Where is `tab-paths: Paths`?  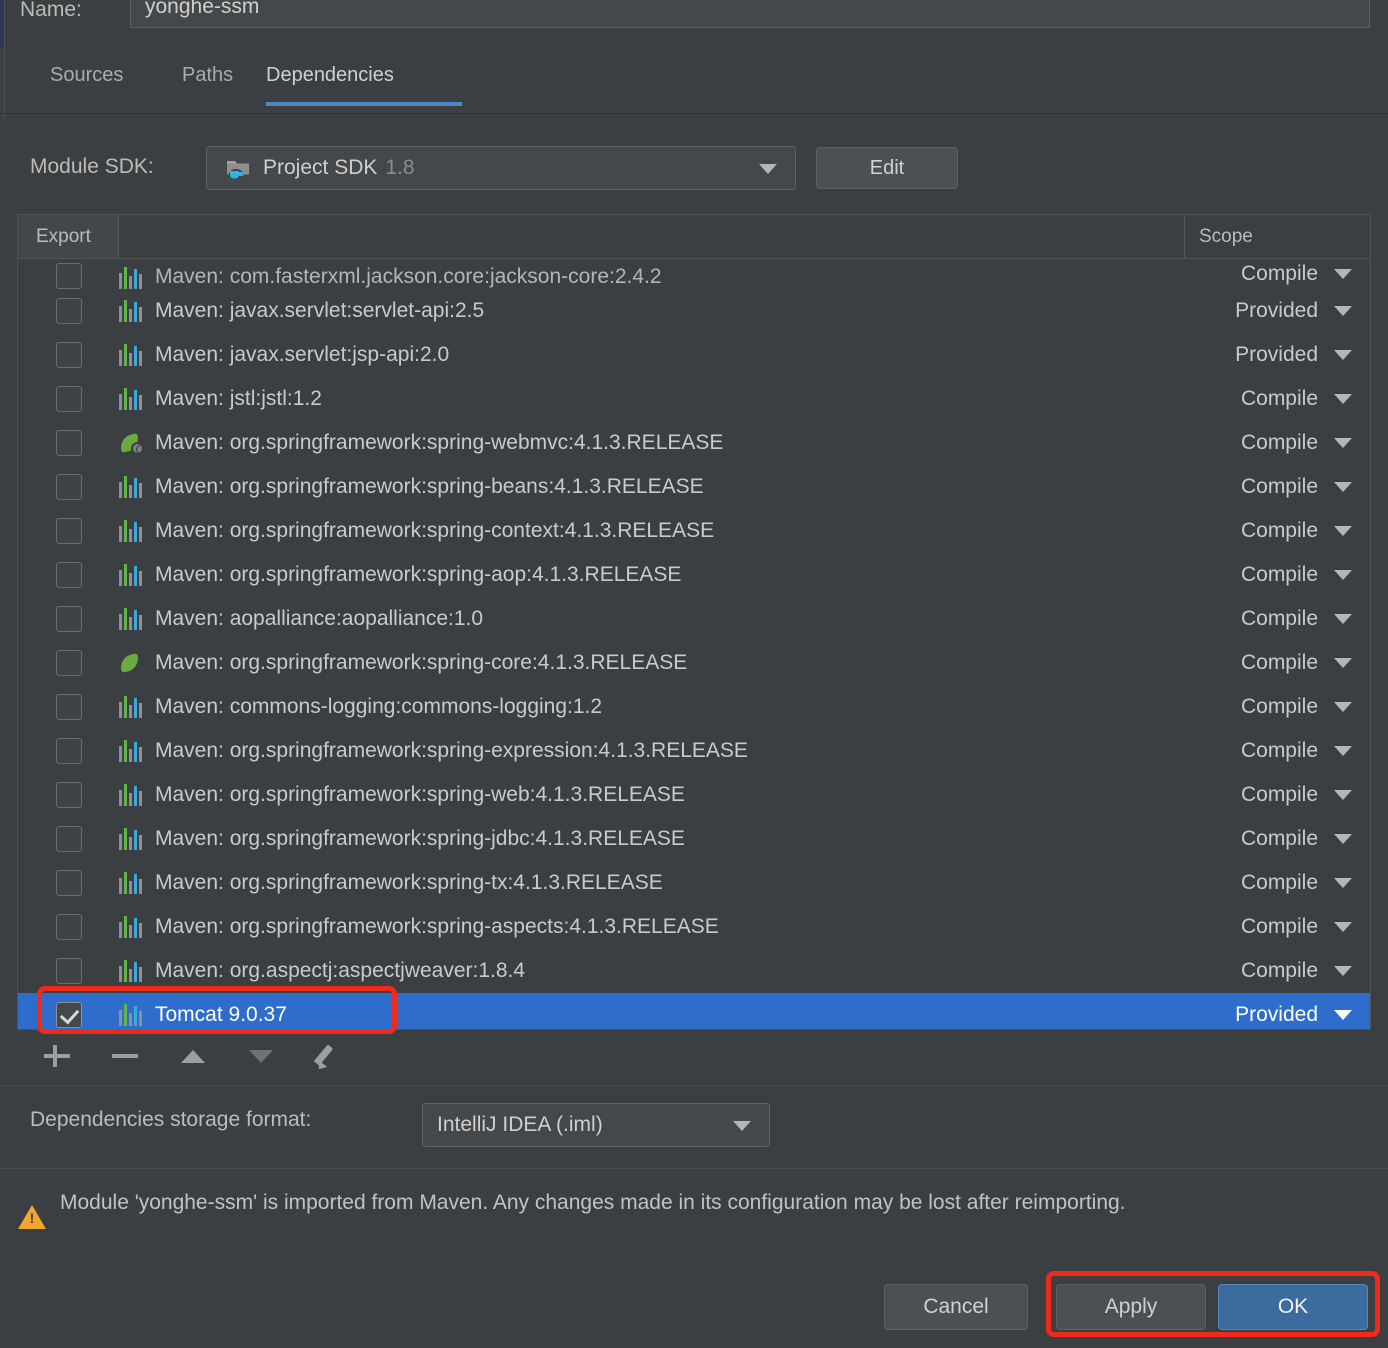 tab-paths: Paths is located at coordinates (213, 87).